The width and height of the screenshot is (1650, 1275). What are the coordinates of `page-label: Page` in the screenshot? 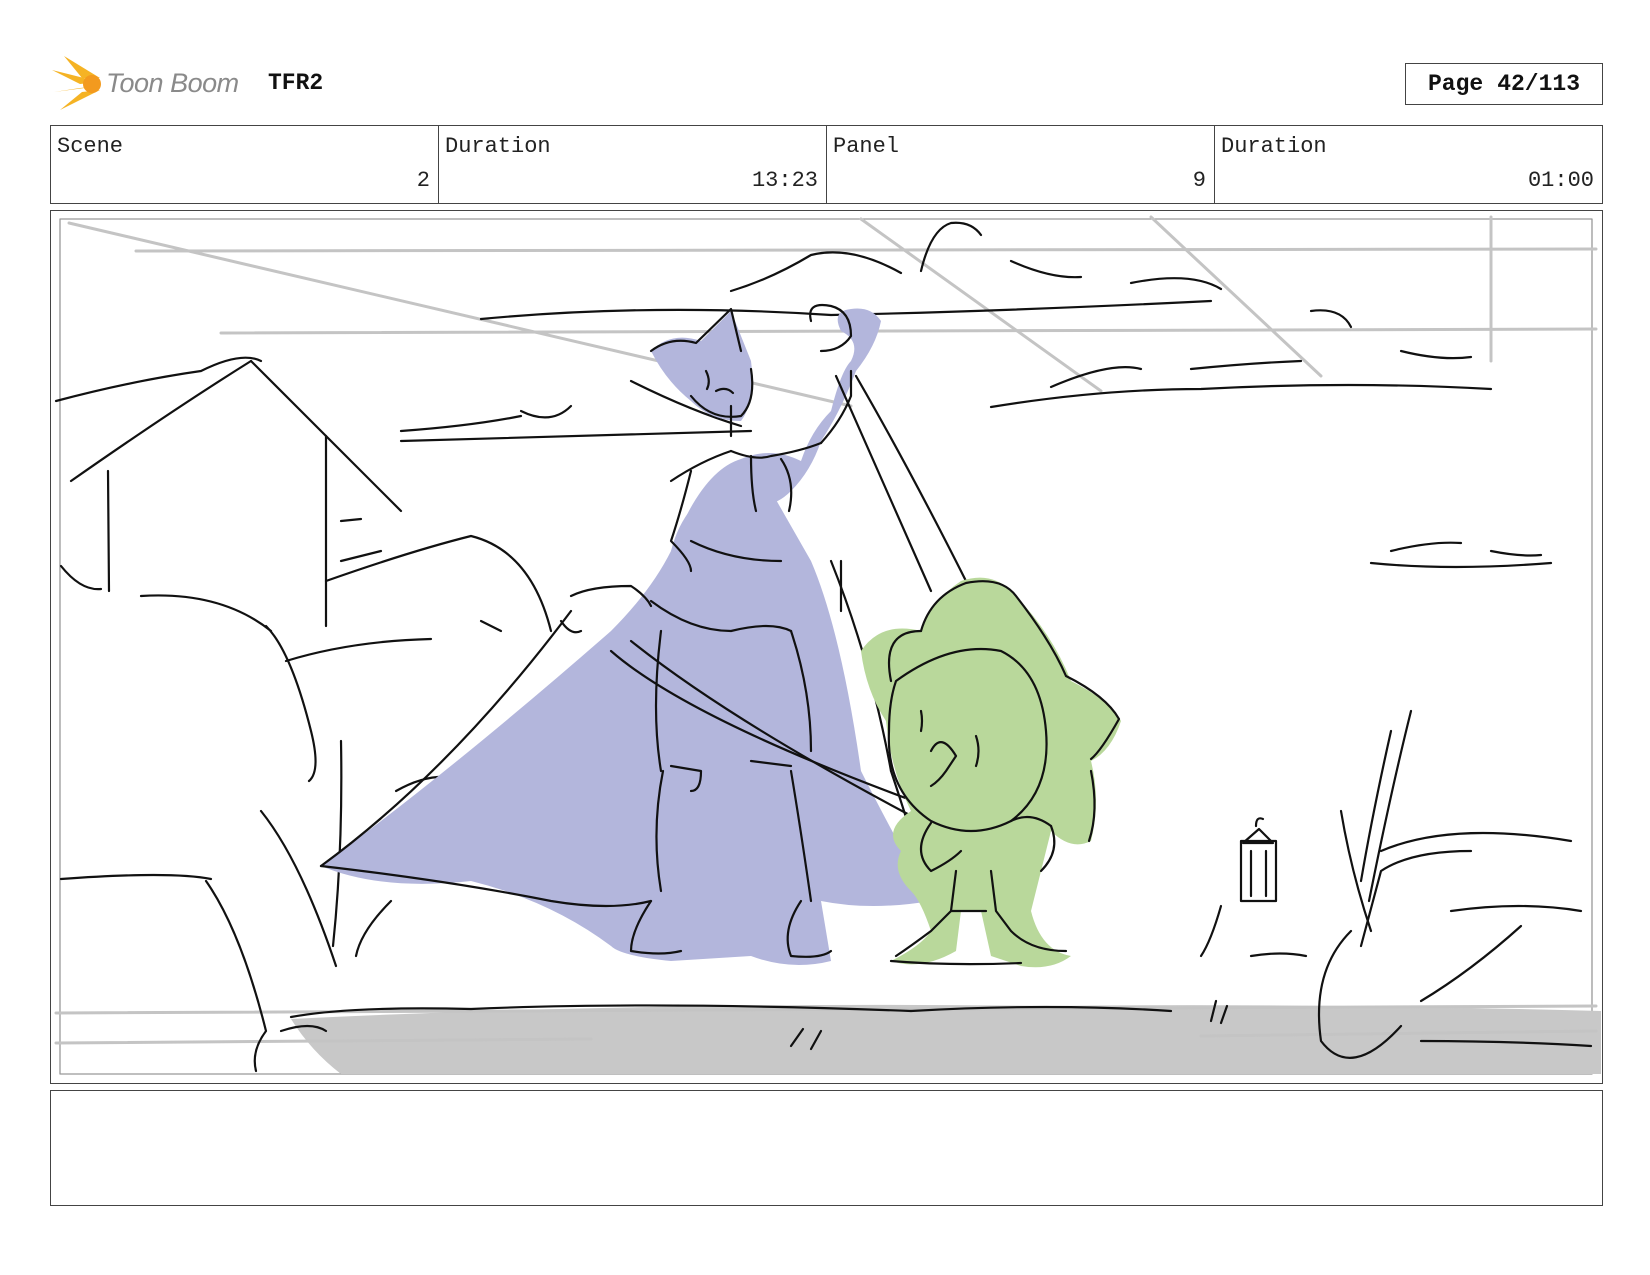 It's located at (1455, 84).